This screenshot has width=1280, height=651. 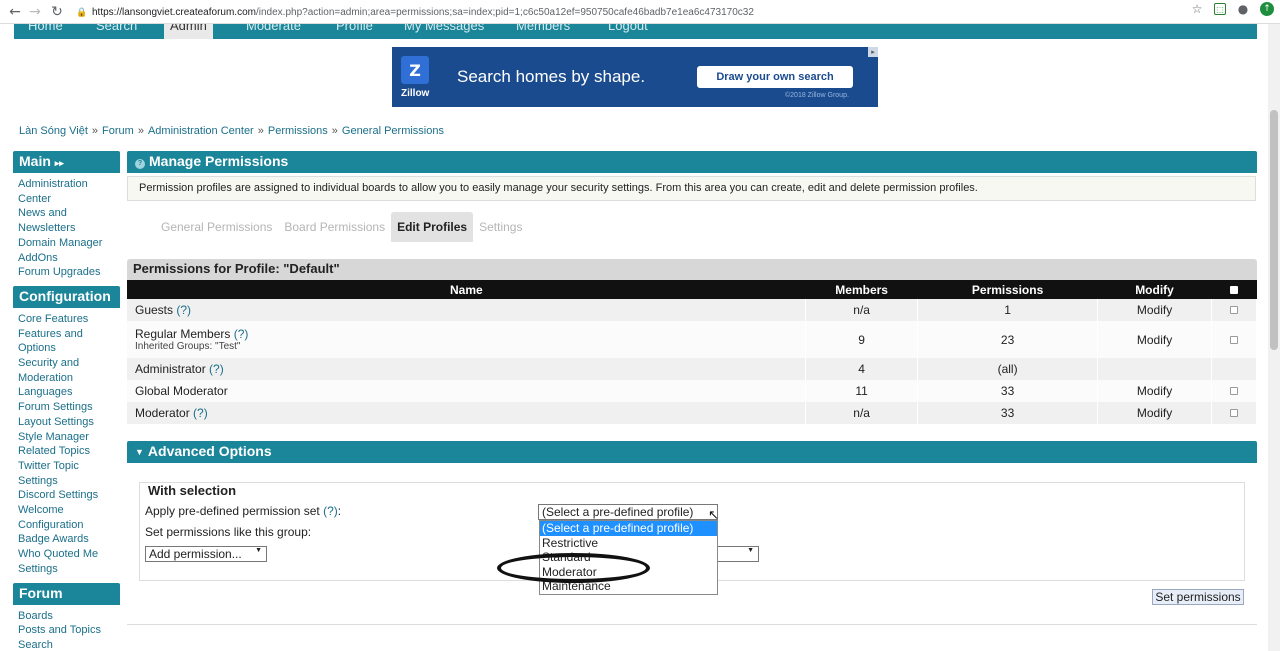 What do you see at coordinates (66, 243) in the screenshot?
I see `sidebar-main-item: Domain Manager` at bounding box center [66, 243].